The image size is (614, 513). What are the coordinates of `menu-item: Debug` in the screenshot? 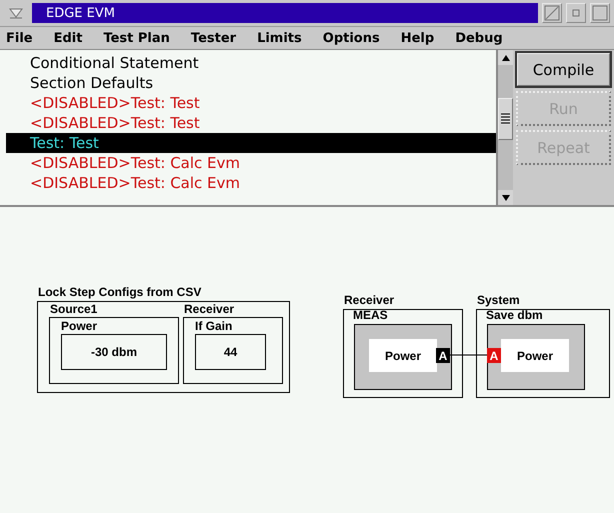 It's located at (479, 38).